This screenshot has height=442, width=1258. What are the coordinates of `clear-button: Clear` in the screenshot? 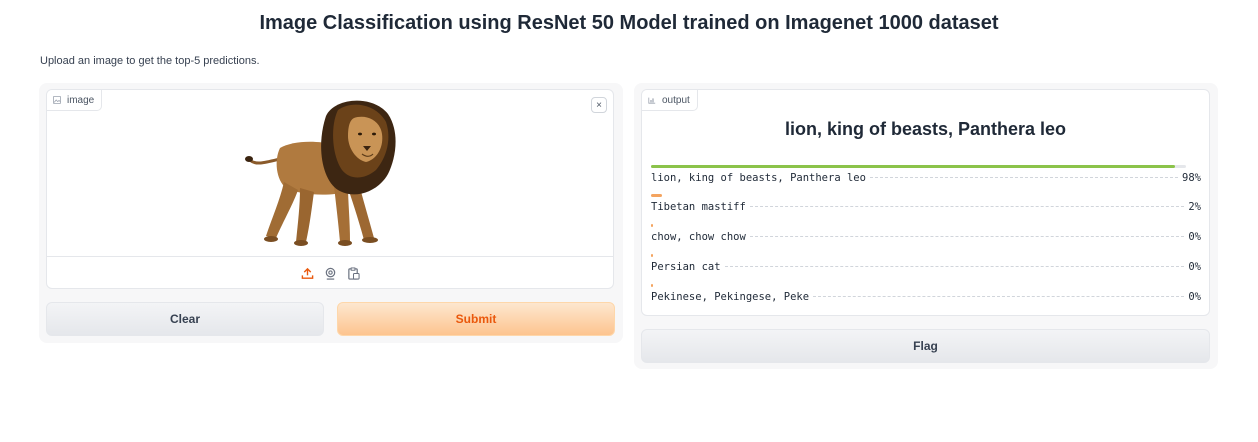 It's located at (185, 319).